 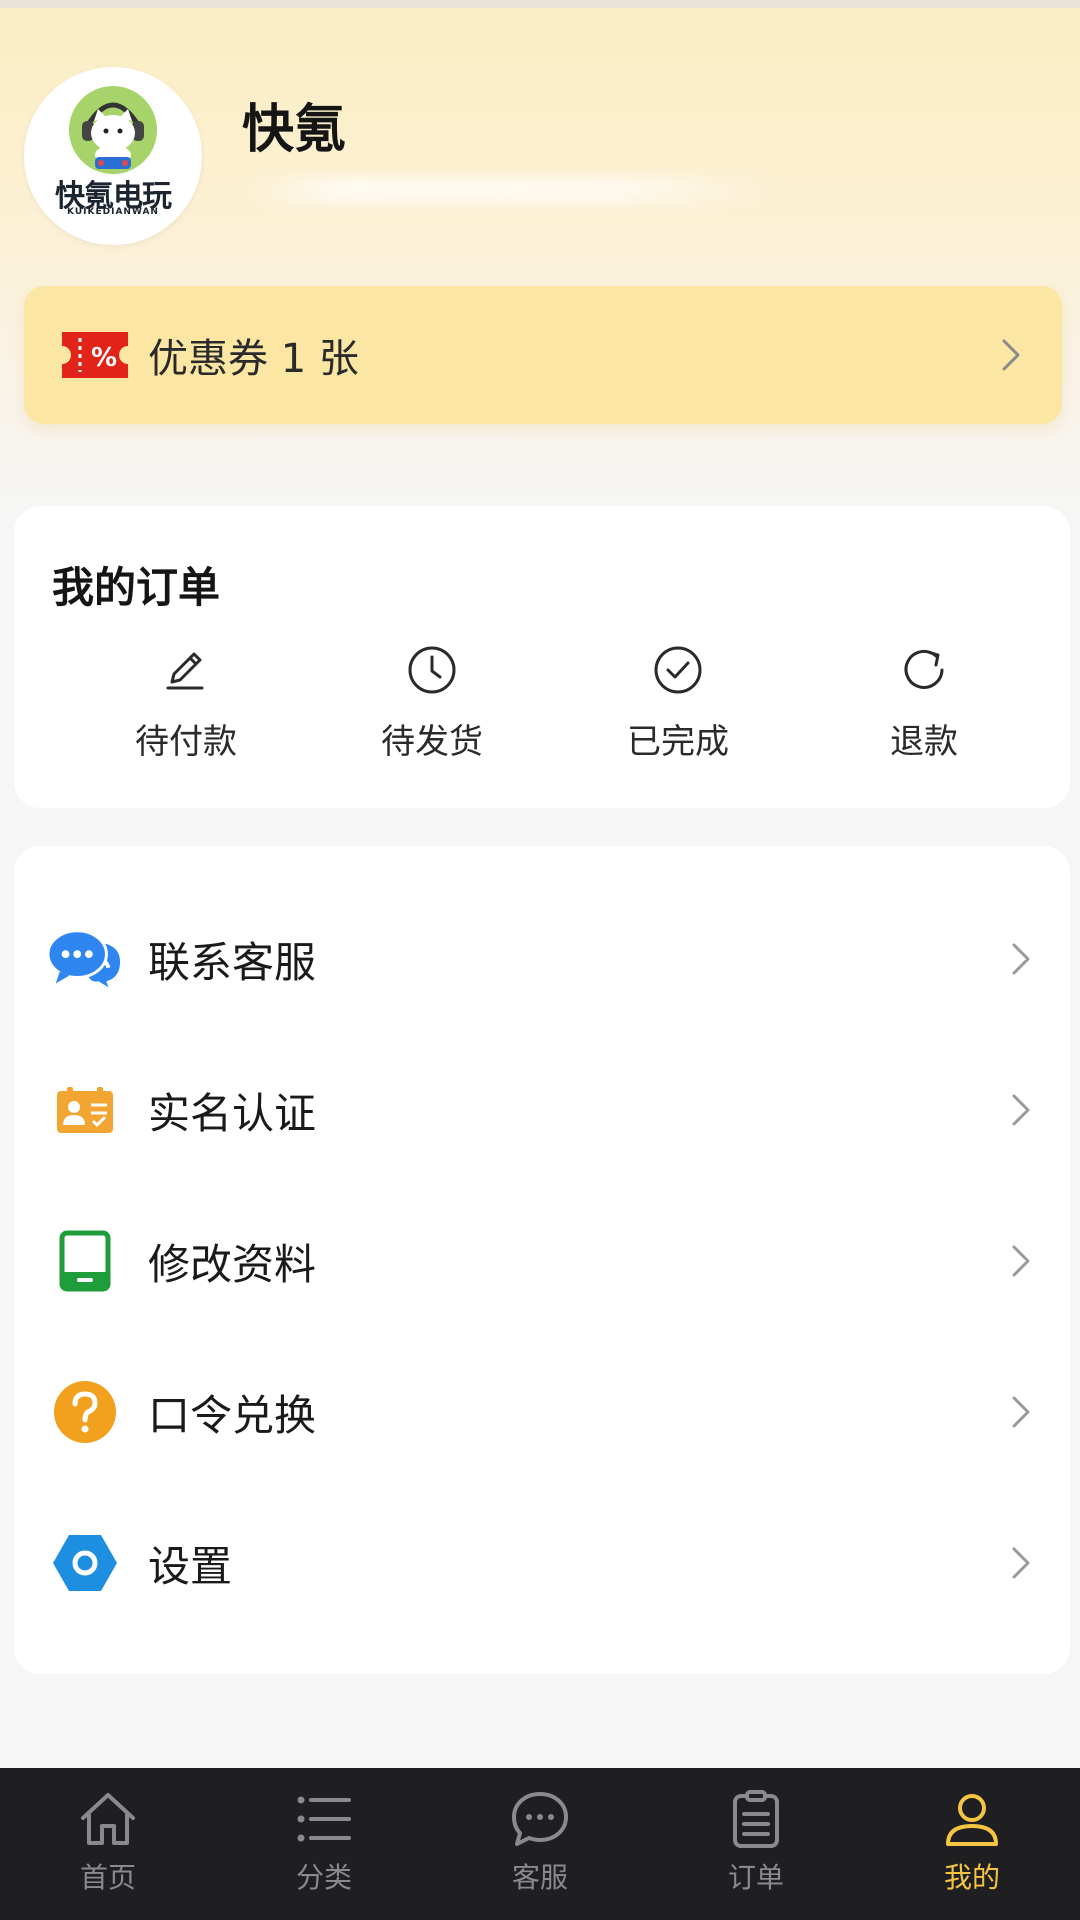 What do you see at coordinates (232, 962) in the screenshot?
I see `menu-label: 联系客服` at bounding box center [232, 962].